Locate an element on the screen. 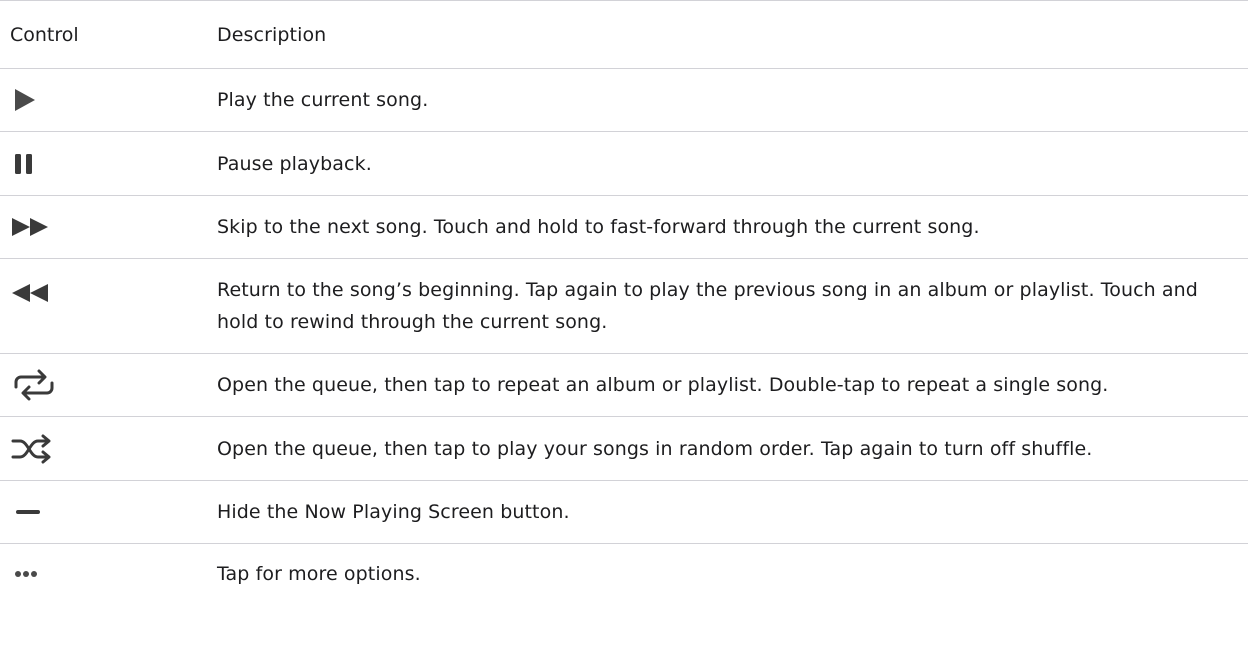 This screenshot has width=1248, height=654. row-description: Tap for more options. is located at coordinates (319, 574).